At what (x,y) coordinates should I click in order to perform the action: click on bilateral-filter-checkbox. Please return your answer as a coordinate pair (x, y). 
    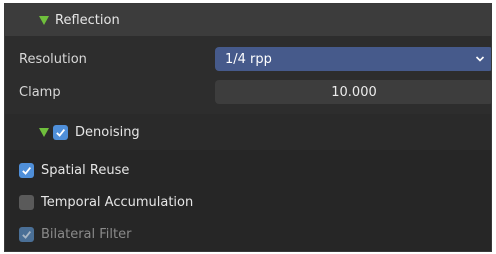
    Looking at the image, I should click on (26, 234).